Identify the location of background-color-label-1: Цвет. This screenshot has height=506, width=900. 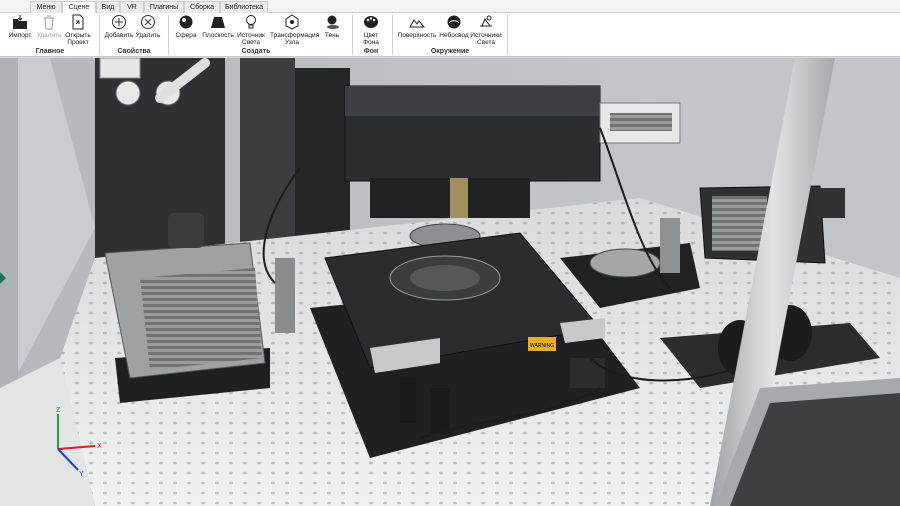
(371, 35).